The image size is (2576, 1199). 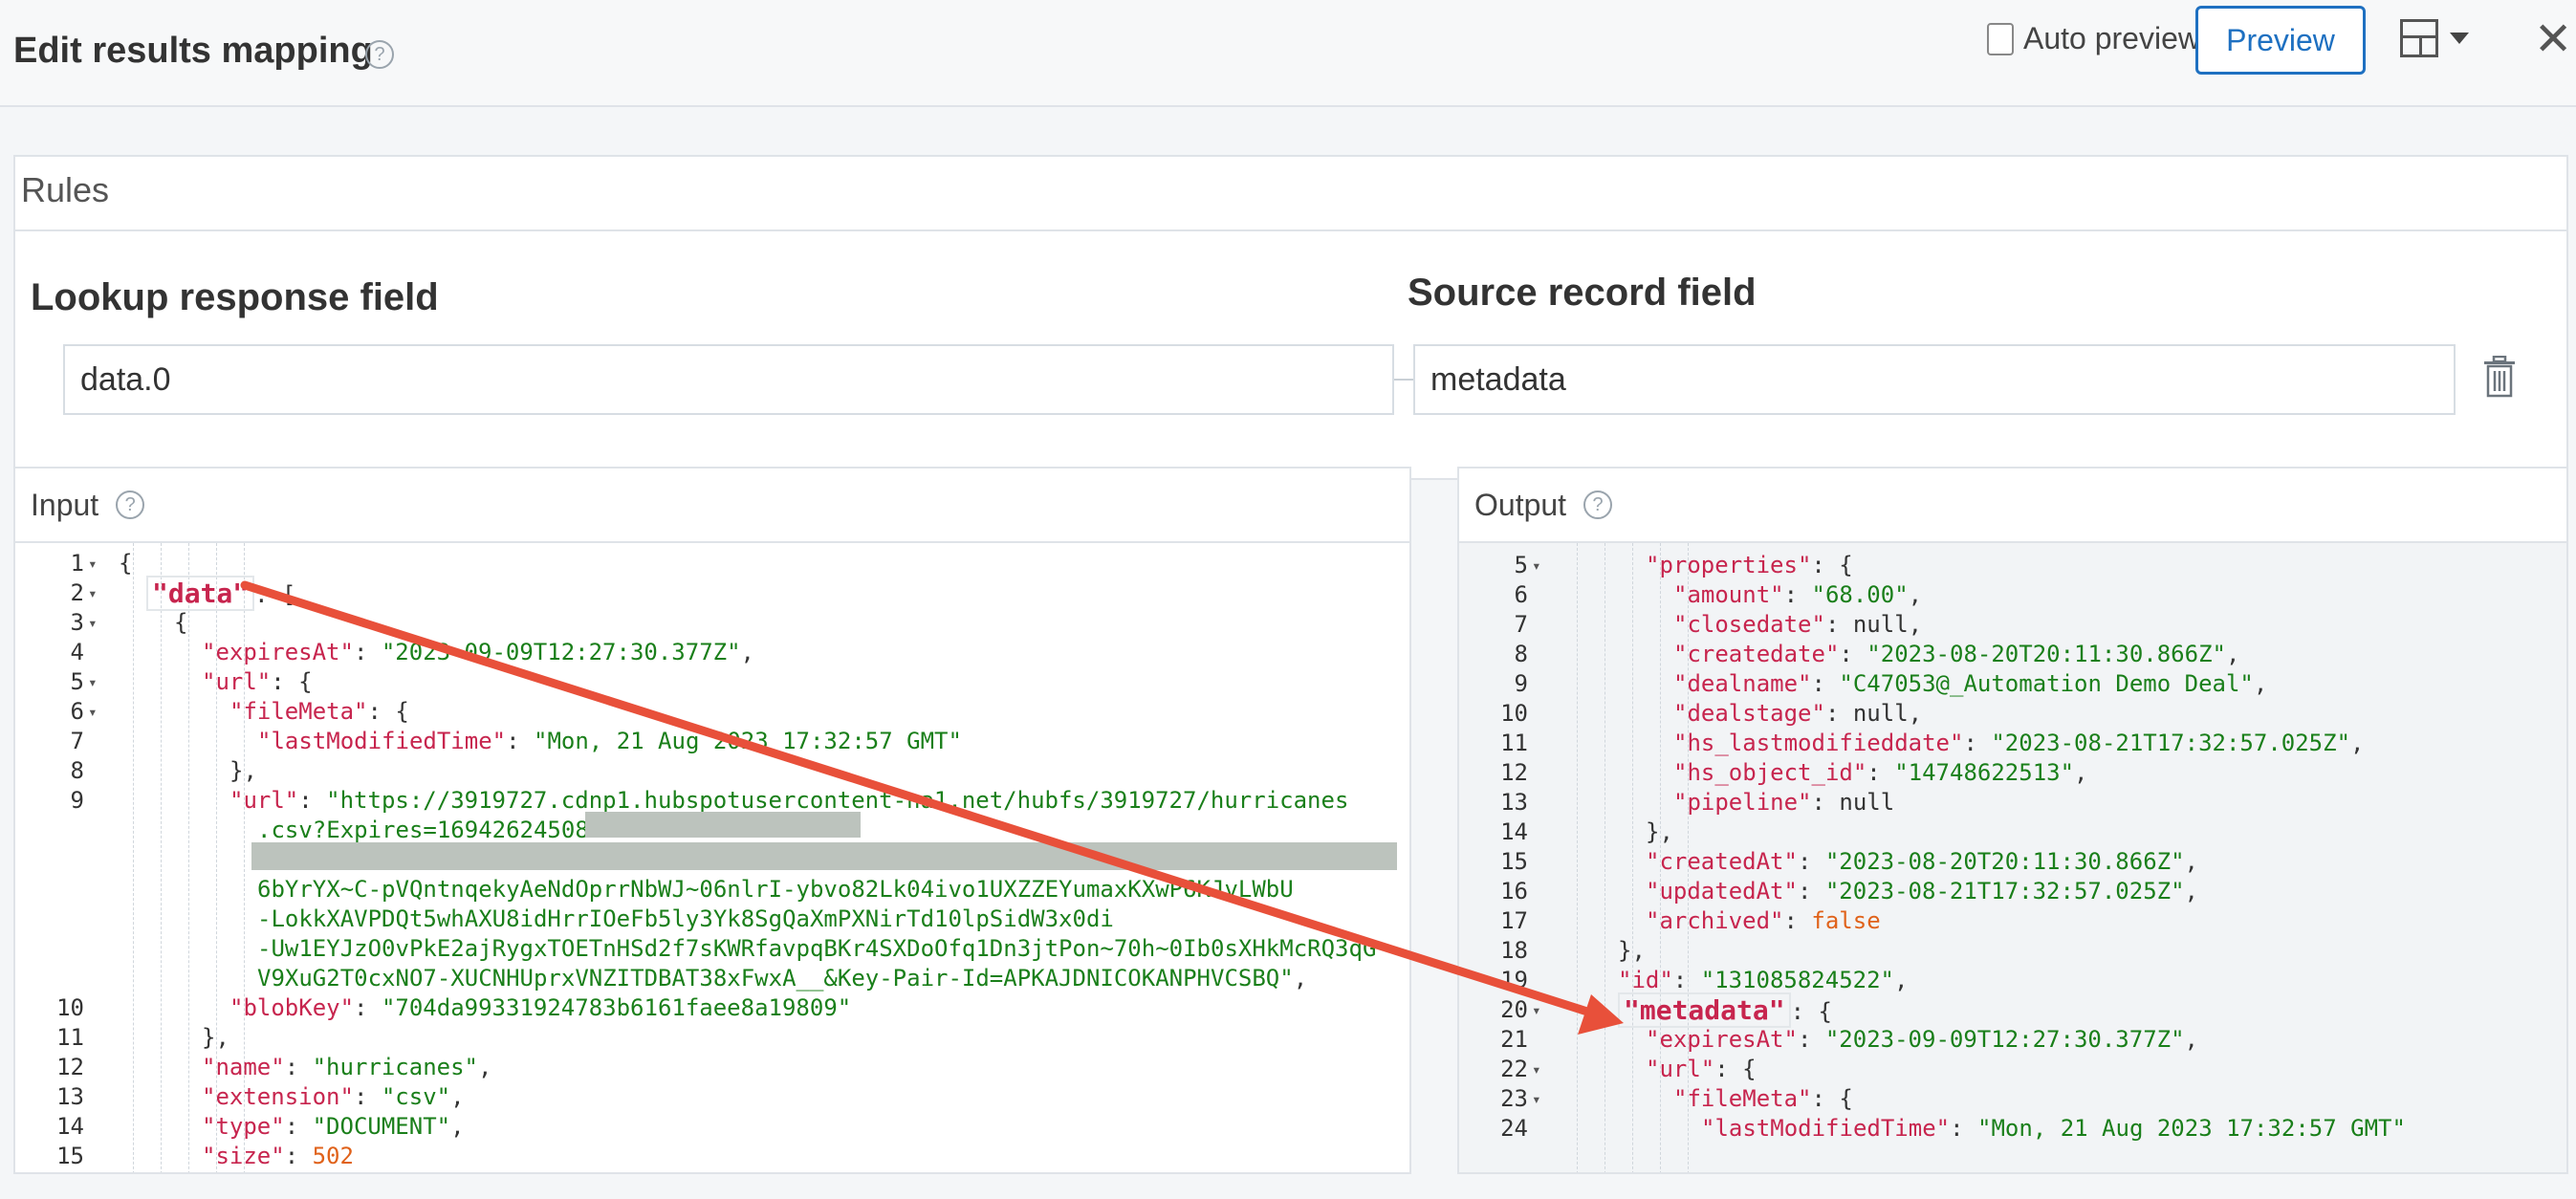 What do you see at coordinates (728, 379) in the screenshot?
I see `lookup-response-field-input: data.0` at bounding box center [728, 379].